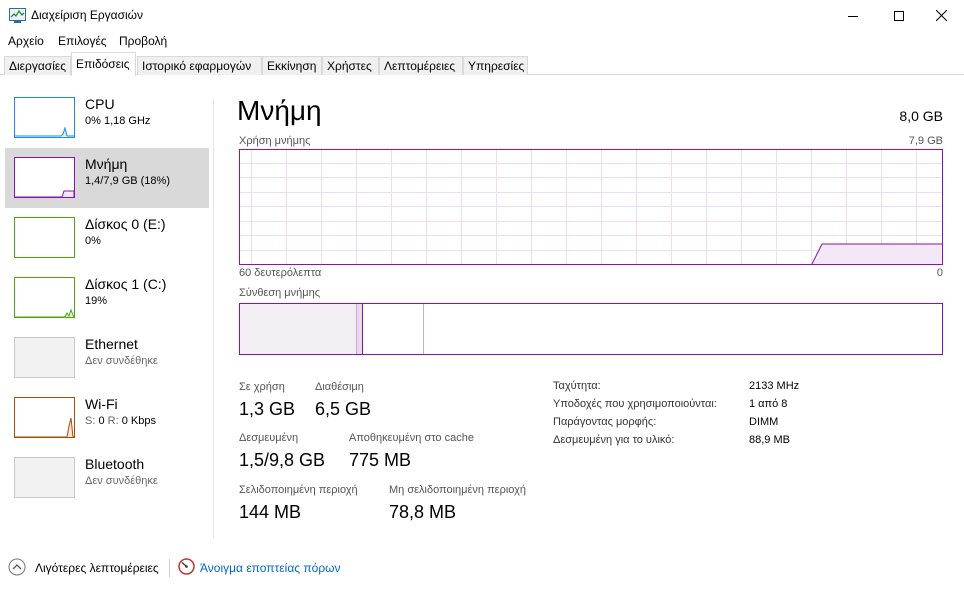  Describe the element at coordinates (605, 422) in the screenshot. I see `detail-form-factor-label: Παράγοντας μορφής:` at that location.